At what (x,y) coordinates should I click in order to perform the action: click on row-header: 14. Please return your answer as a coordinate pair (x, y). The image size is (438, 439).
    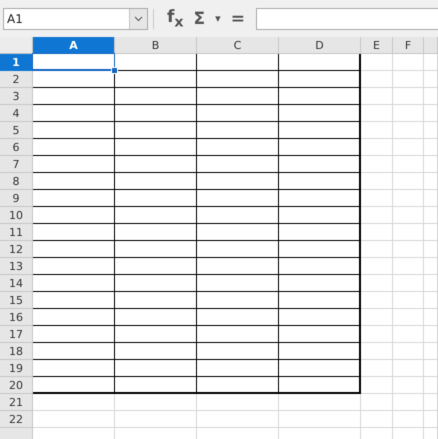
    Looking at the image, I should click on (16, 283).